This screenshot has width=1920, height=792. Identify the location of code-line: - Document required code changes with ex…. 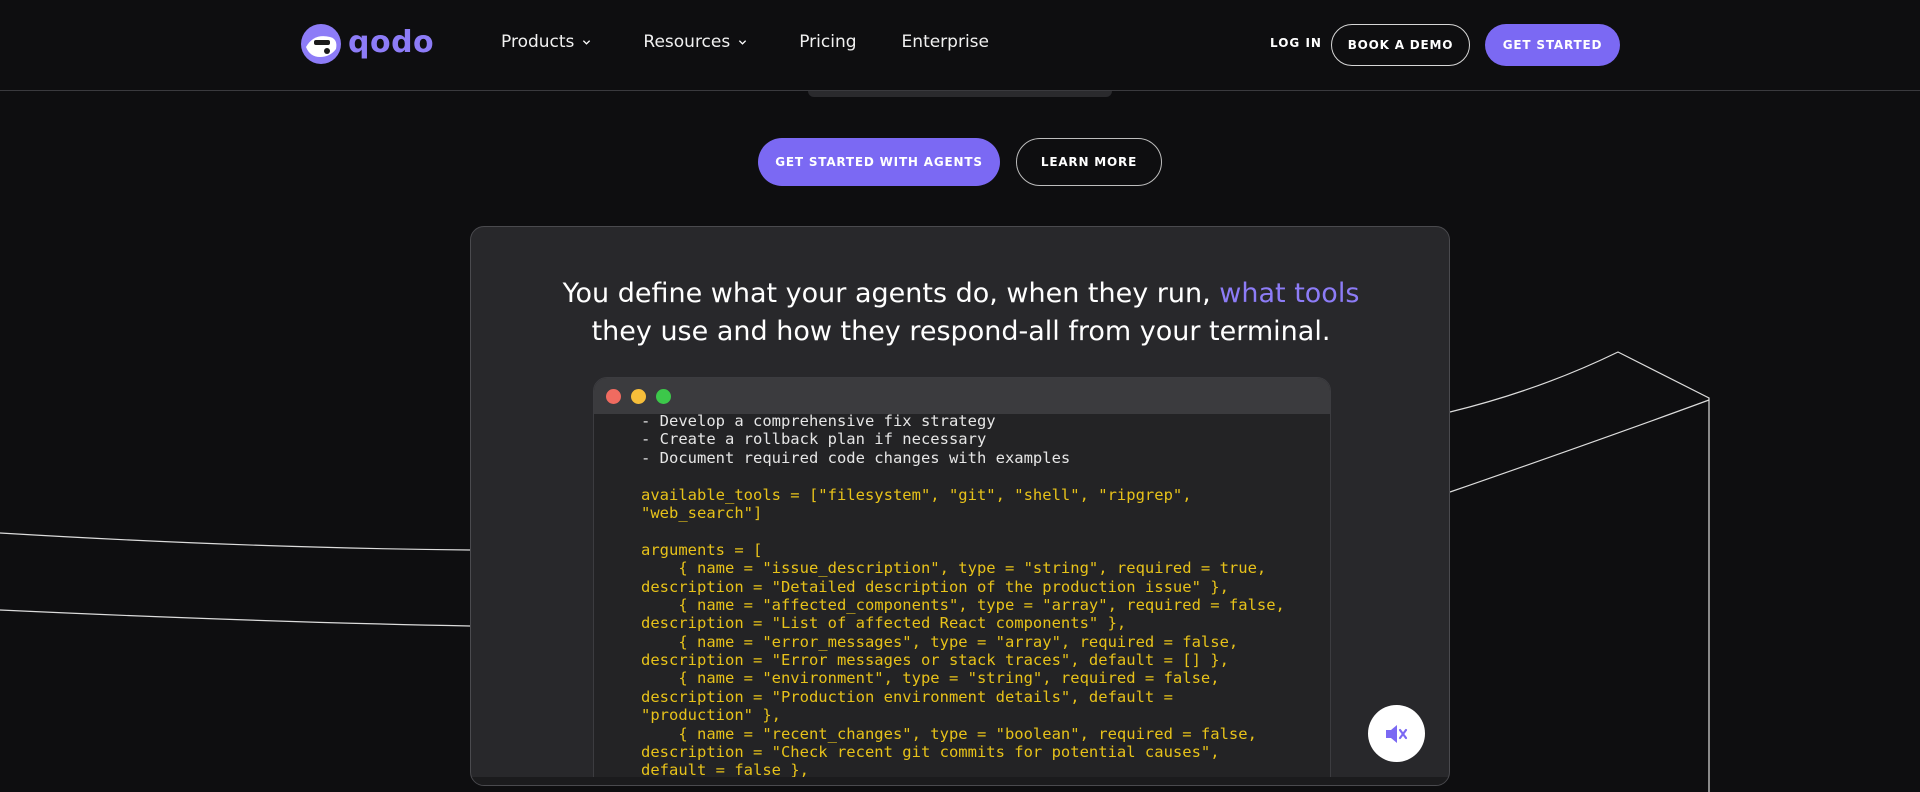
(856, 457).